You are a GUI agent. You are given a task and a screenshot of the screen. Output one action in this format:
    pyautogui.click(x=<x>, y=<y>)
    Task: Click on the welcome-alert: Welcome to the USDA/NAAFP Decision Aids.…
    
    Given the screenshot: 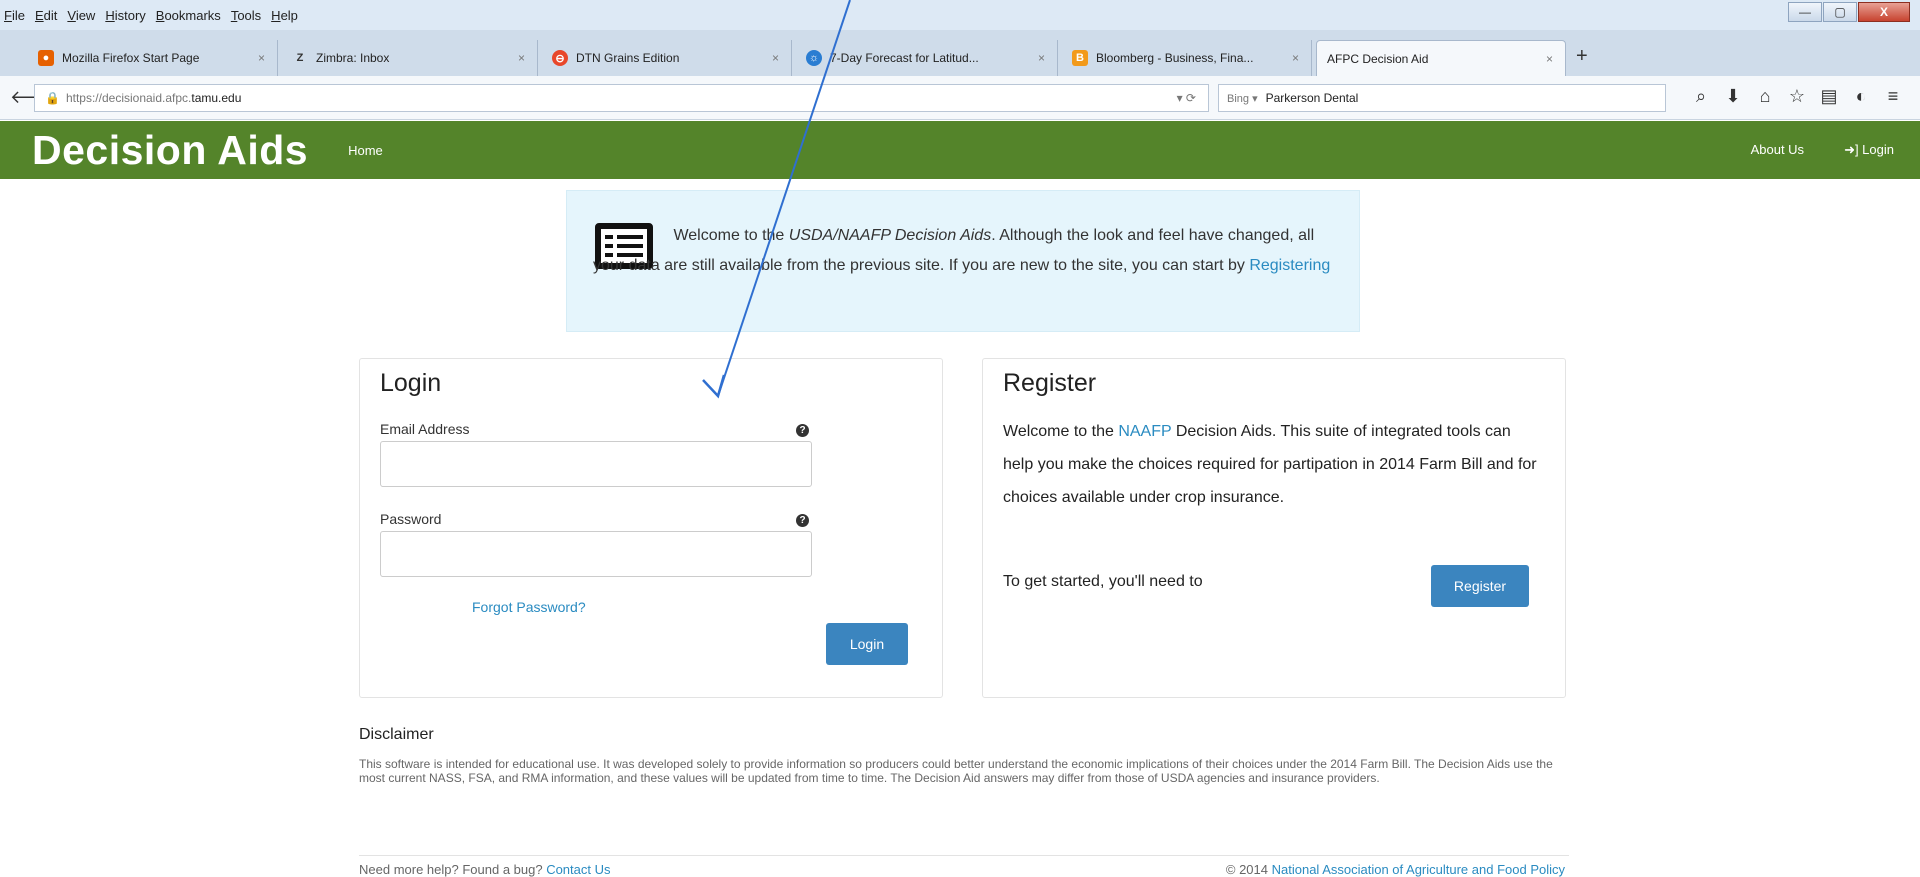 What is the action you would take?
    pyautogui.click(x=963, y=261)
    